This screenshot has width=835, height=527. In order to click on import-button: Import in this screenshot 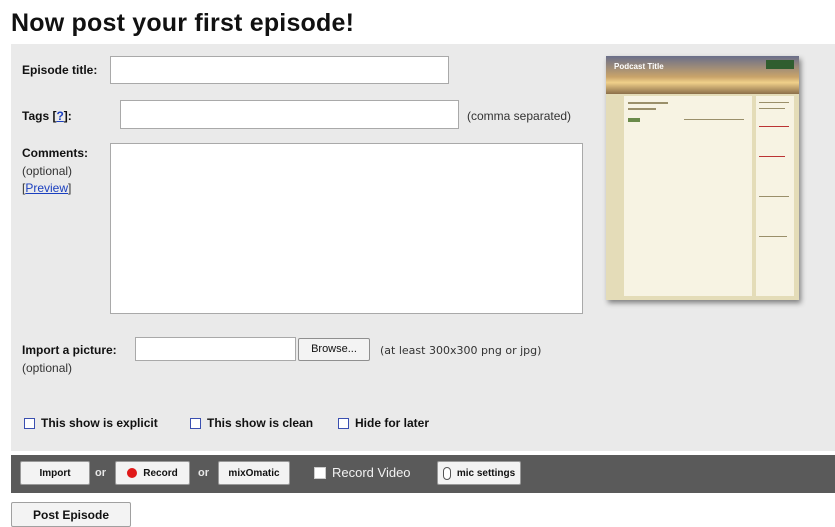, I will do `click(55, 473)`.